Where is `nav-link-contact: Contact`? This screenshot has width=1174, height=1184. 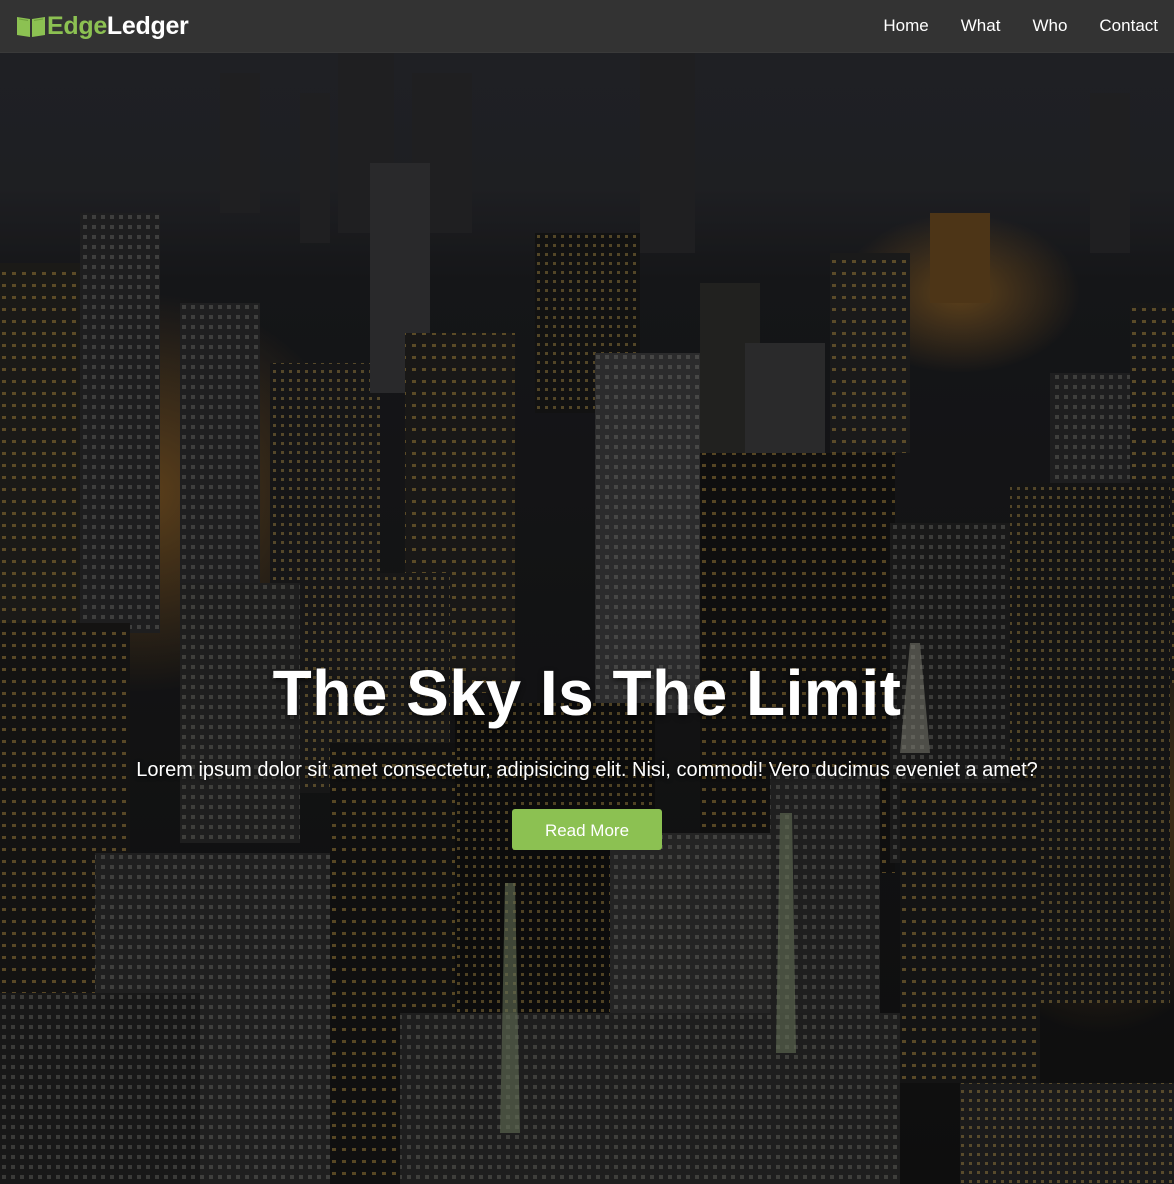 nav-link-contact: Contact is located at coordinates (1128, 25).